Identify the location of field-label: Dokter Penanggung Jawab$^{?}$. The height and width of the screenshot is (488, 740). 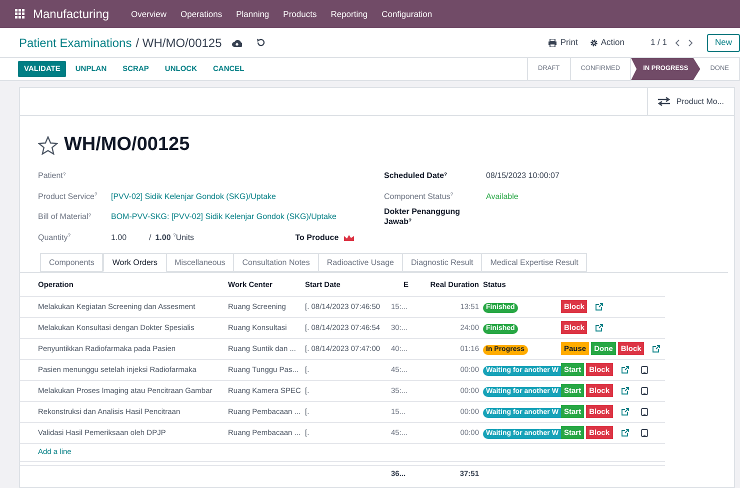
(423, 217).